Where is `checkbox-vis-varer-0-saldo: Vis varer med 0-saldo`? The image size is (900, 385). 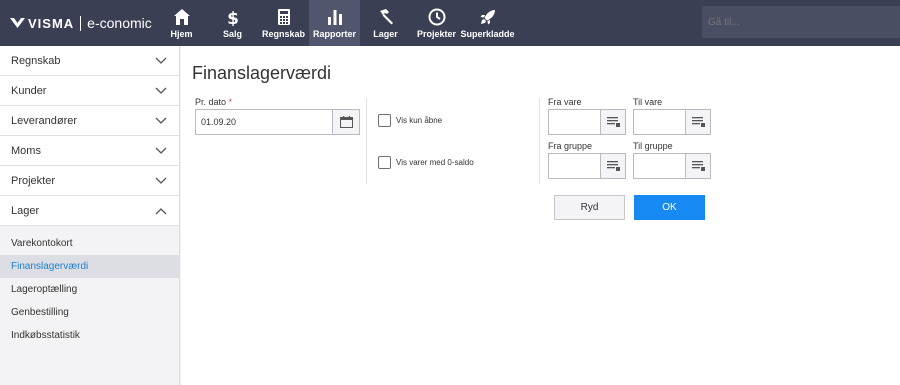 checkbox-vis-varer-0-saldo: Vis varer med 0-saldo is located at coordinates (426, 162).